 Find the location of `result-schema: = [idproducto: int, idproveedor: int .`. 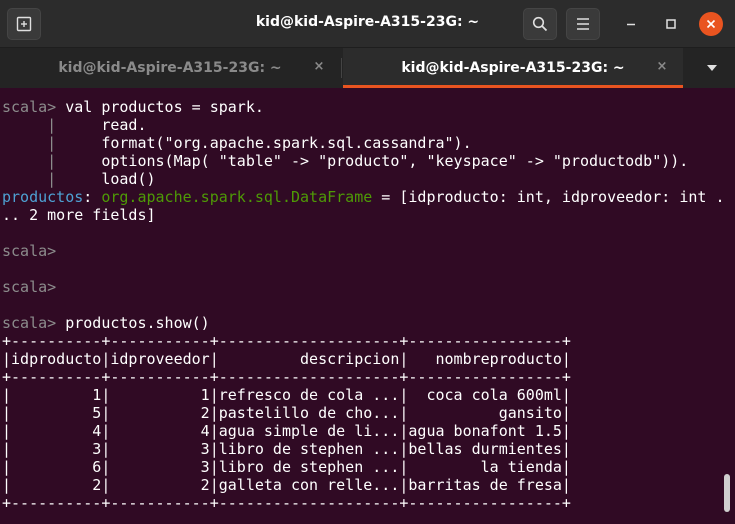

result-schema: = [idproducto: int, idproveedor: int . is located at coordinates (548, 197).